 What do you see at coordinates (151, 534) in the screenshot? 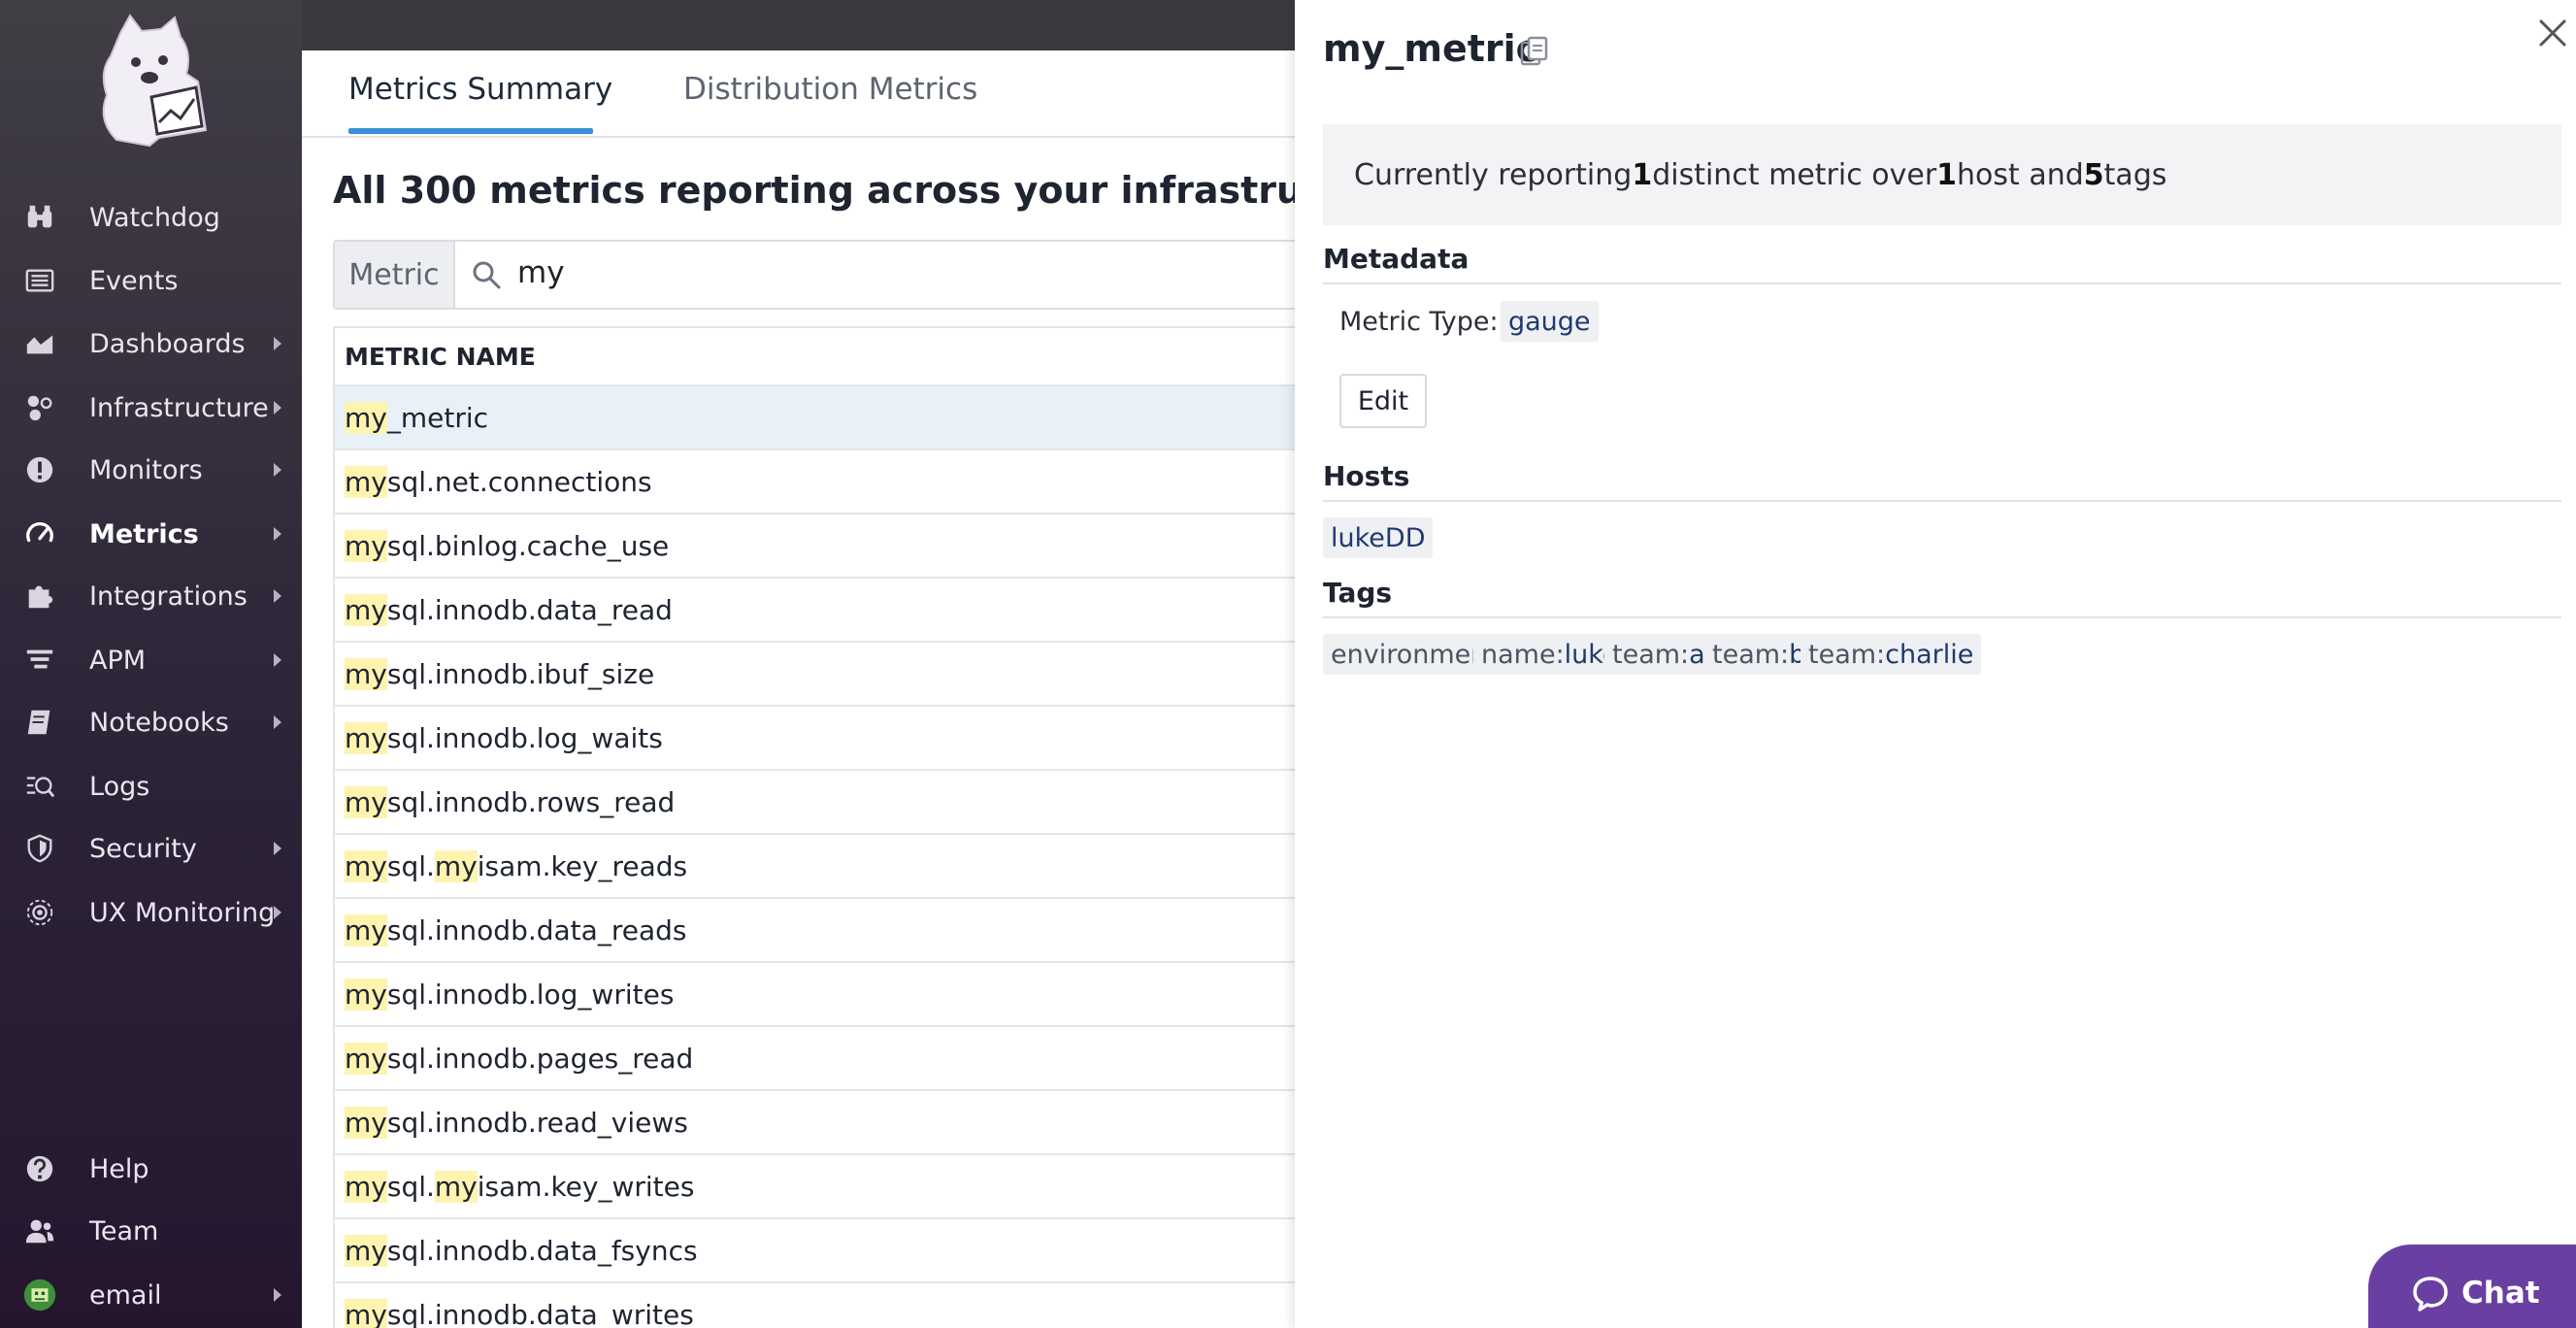
I see `sidebar-item-metrics: Metrics` at bounding box center [151, 534].